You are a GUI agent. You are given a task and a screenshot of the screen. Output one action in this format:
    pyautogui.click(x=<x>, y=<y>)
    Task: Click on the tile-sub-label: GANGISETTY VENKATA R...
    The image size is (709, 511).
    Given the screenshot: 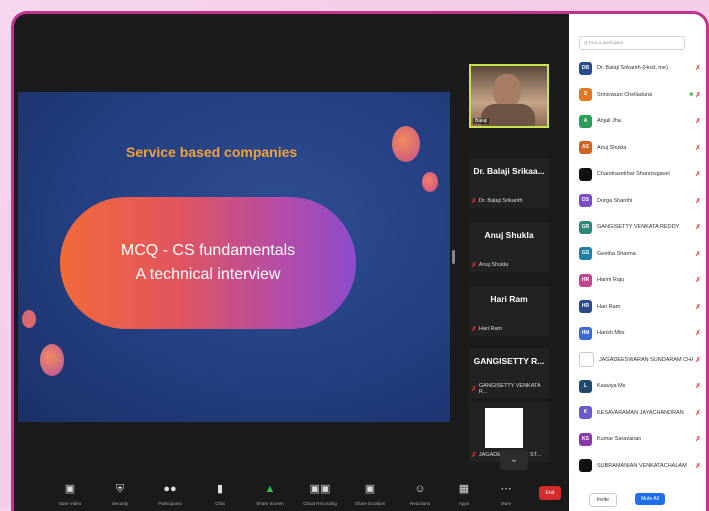 What is the action you would take?
    pyautogui.click(x=509, y=389)
    